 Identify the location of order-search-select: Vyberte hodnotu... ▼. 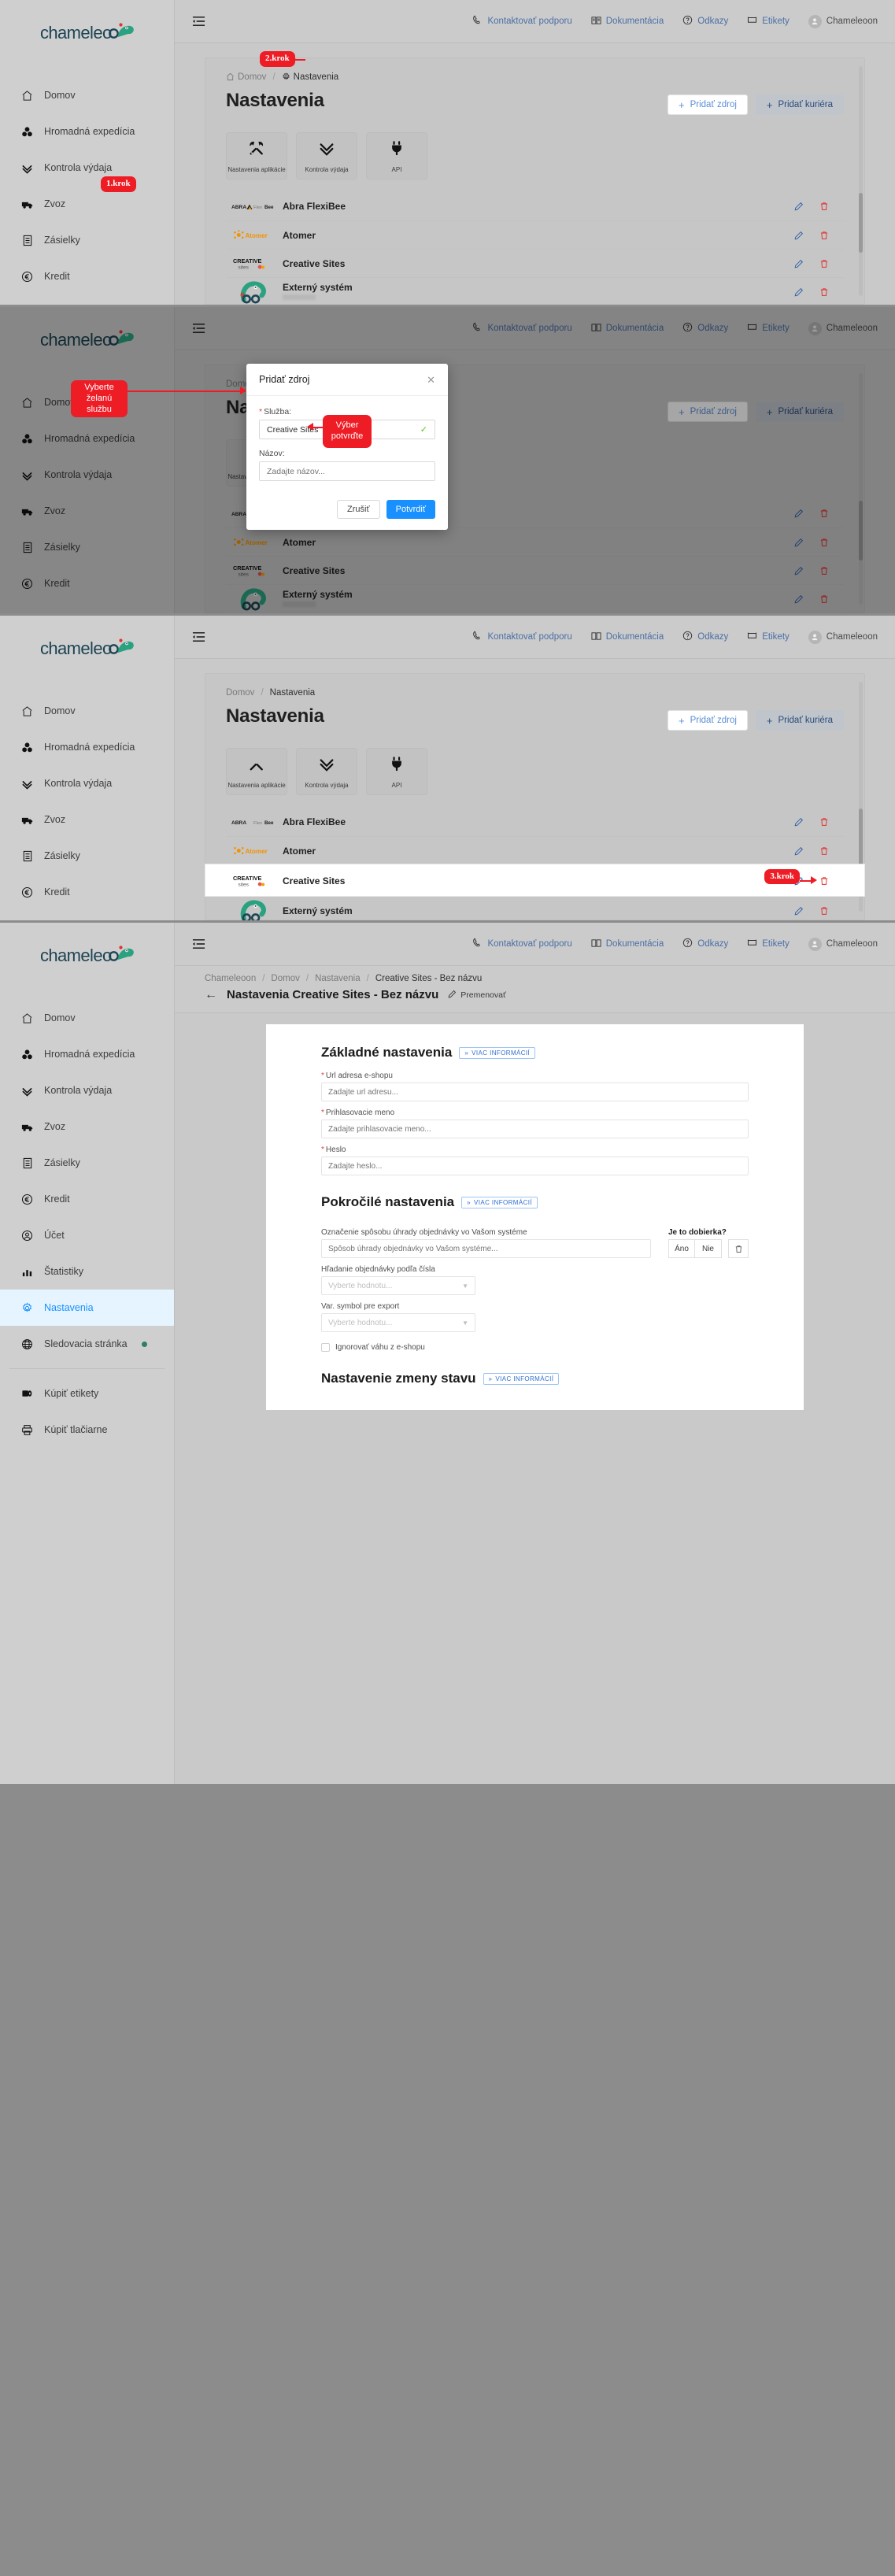
(398, 1285).